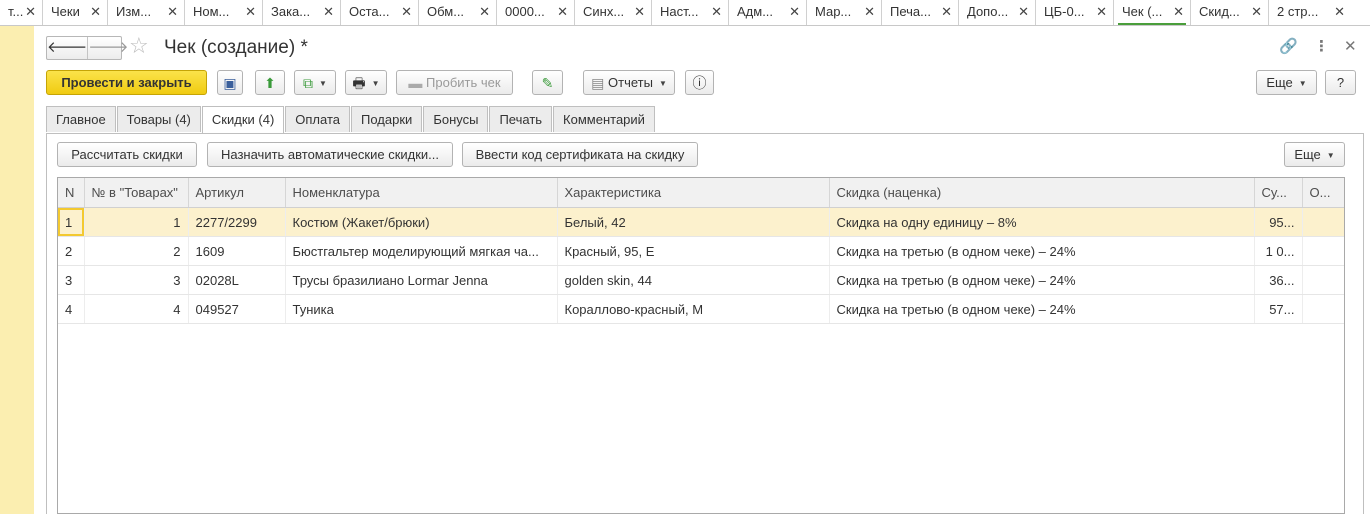 This screenshot has width=1370, height=514. Describe the element at coordinates (230, 82) in the screenshot. I see `save-button: ▣` at that location.